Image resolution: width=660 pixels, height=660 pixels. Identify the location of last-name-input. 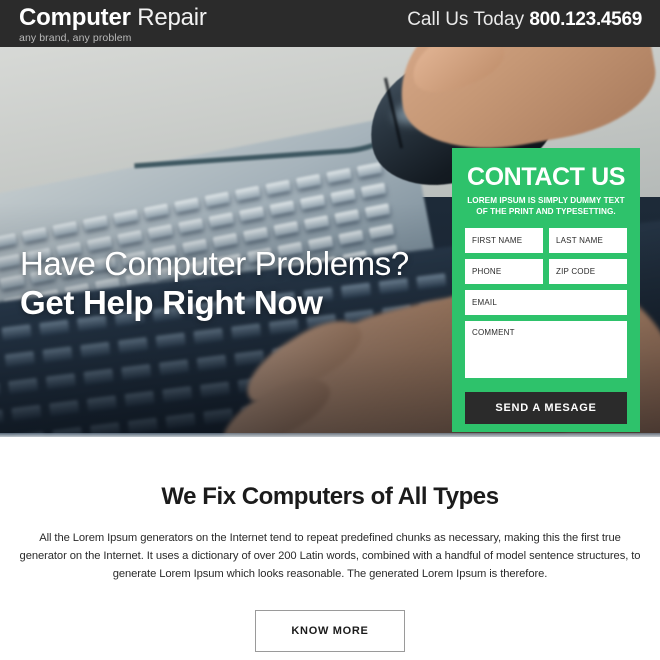
(588, 240).